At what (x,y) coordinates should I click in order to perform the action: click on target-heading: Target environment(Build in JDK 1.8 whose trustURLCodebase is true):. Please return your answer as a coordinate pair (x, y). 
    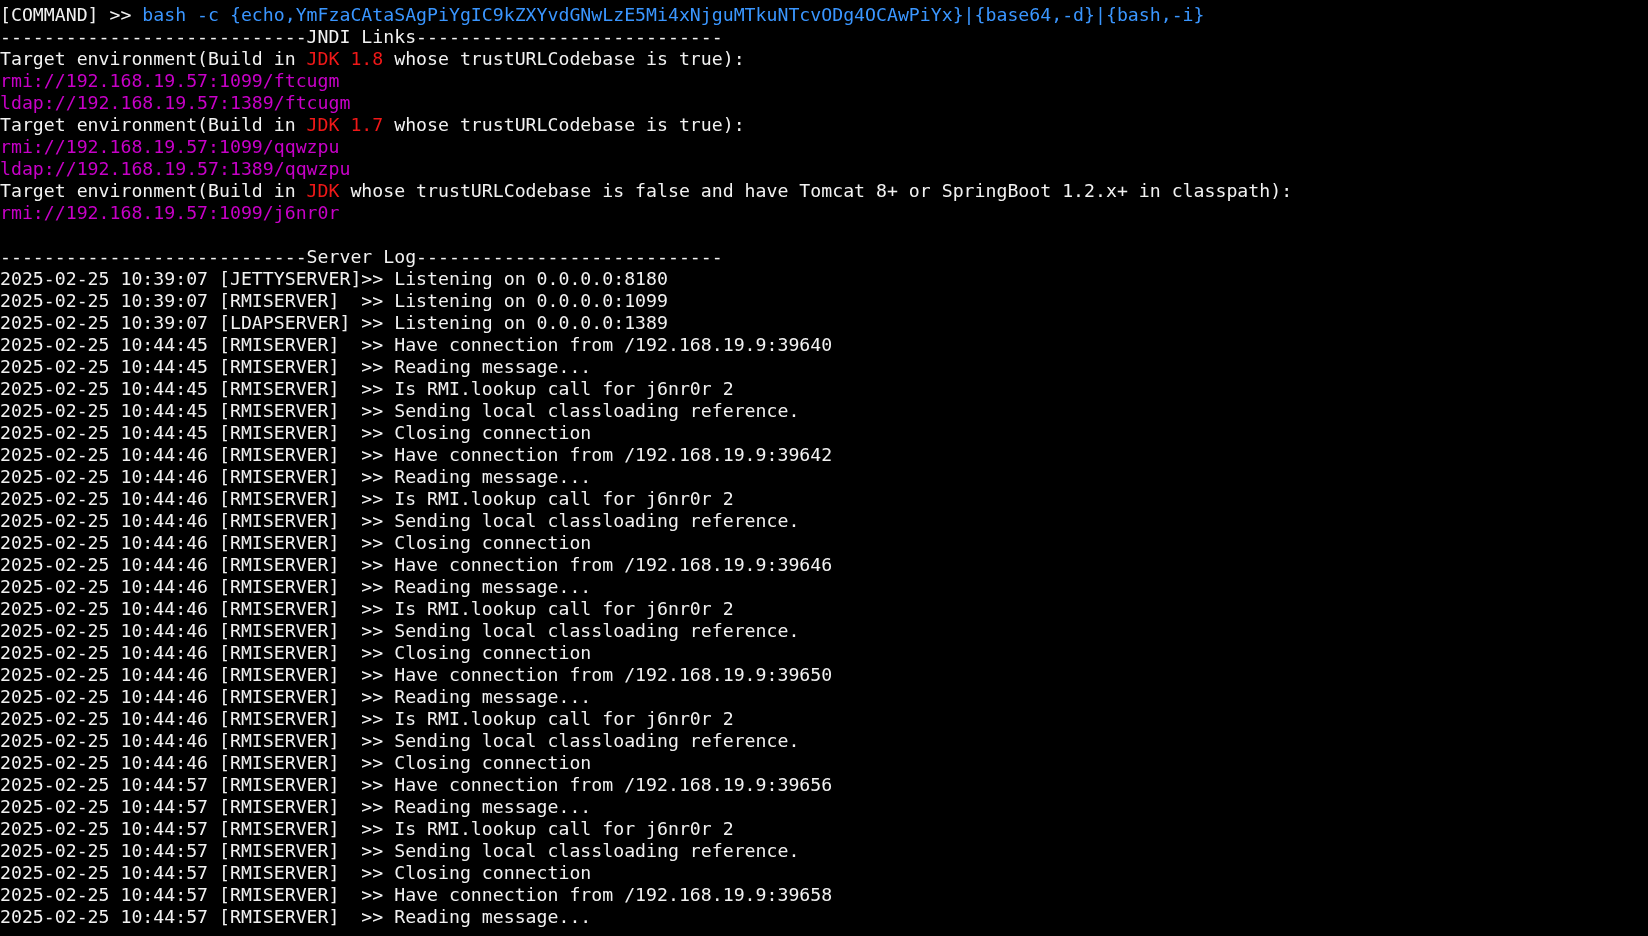
    Looking at the image, I should click on (372, 58).